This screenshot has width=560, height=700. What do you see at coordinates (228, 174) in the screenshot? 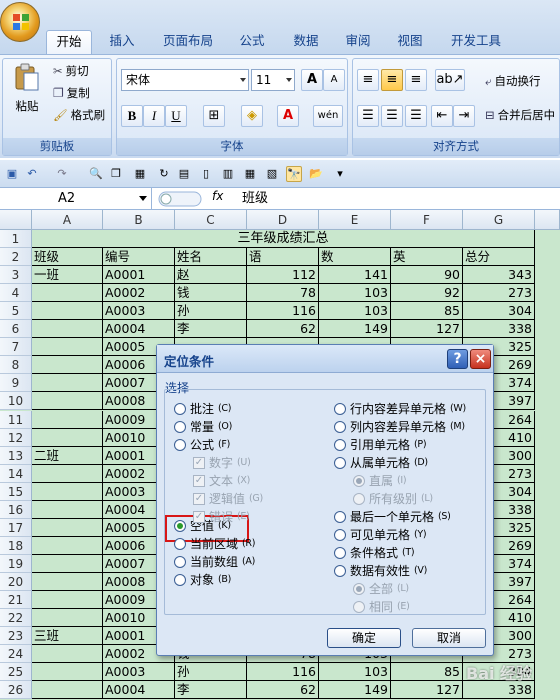
I see `sheet-icon: ▥` at bounding box center [228, 174].